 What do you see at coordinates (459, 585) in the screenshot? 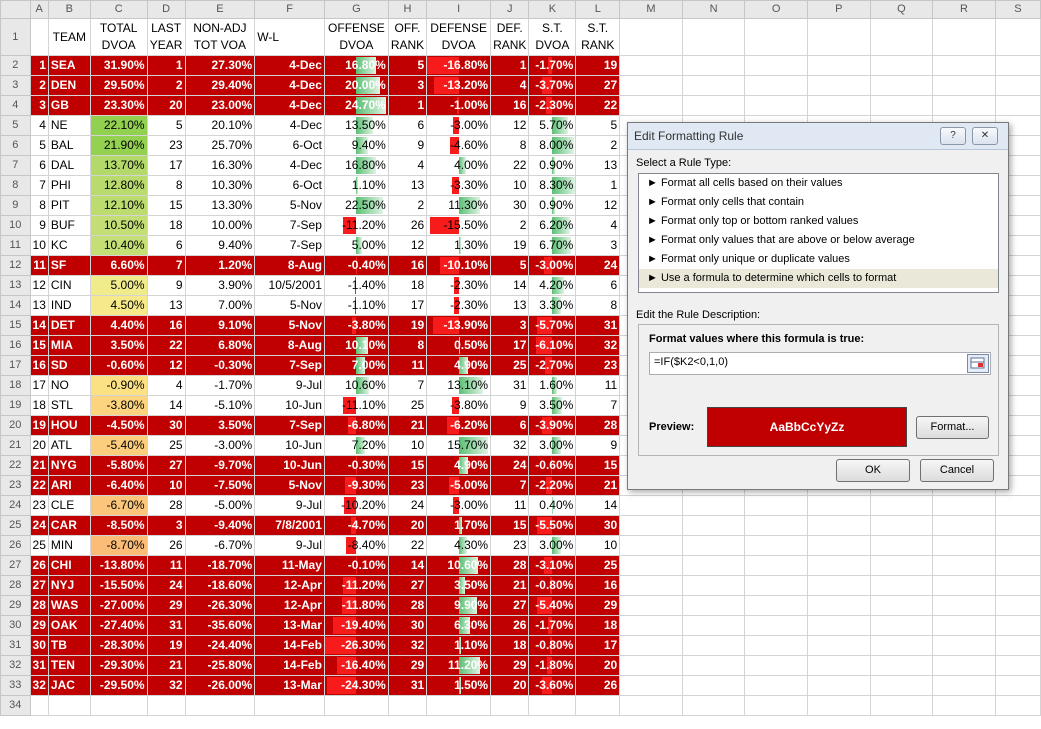
I see `defense-dvoa-cell: 3.50%` at bounding box center [459, 585].